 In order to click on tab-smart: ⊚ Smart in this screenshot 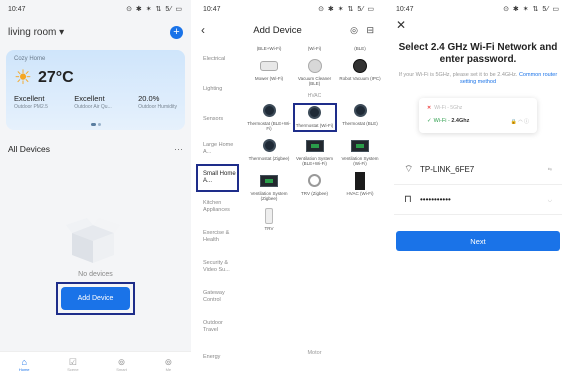, I will do `click(121, 364)`.